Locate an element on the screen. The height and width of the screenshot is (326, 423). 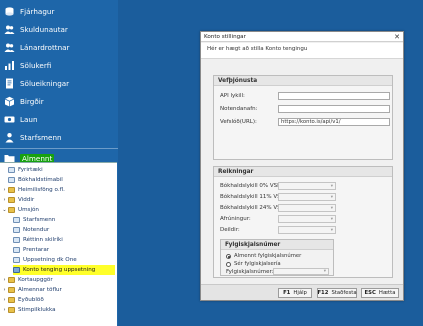
radio-series-number: Sér fylgiskjalsería is located at coordinates (253, 264).